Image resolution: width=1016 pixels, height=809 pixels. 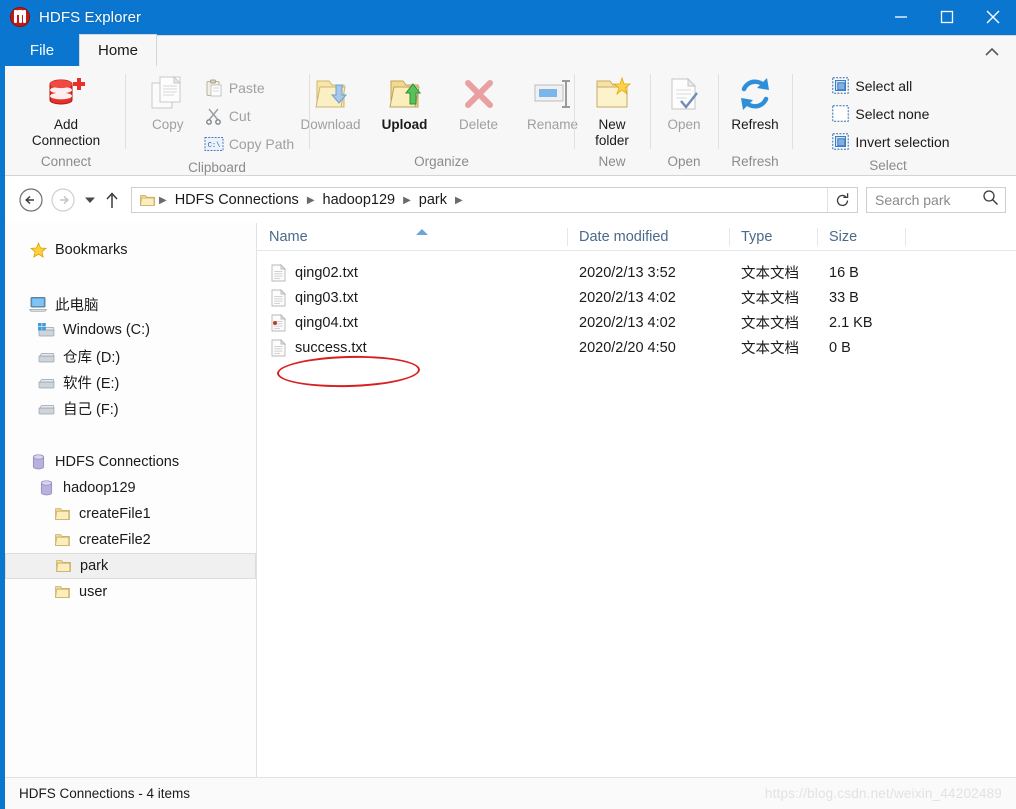 What do you see at coordinates (901, 17) in the screenshot?
I see `minimize-icon` at bounding box center [901, 17].